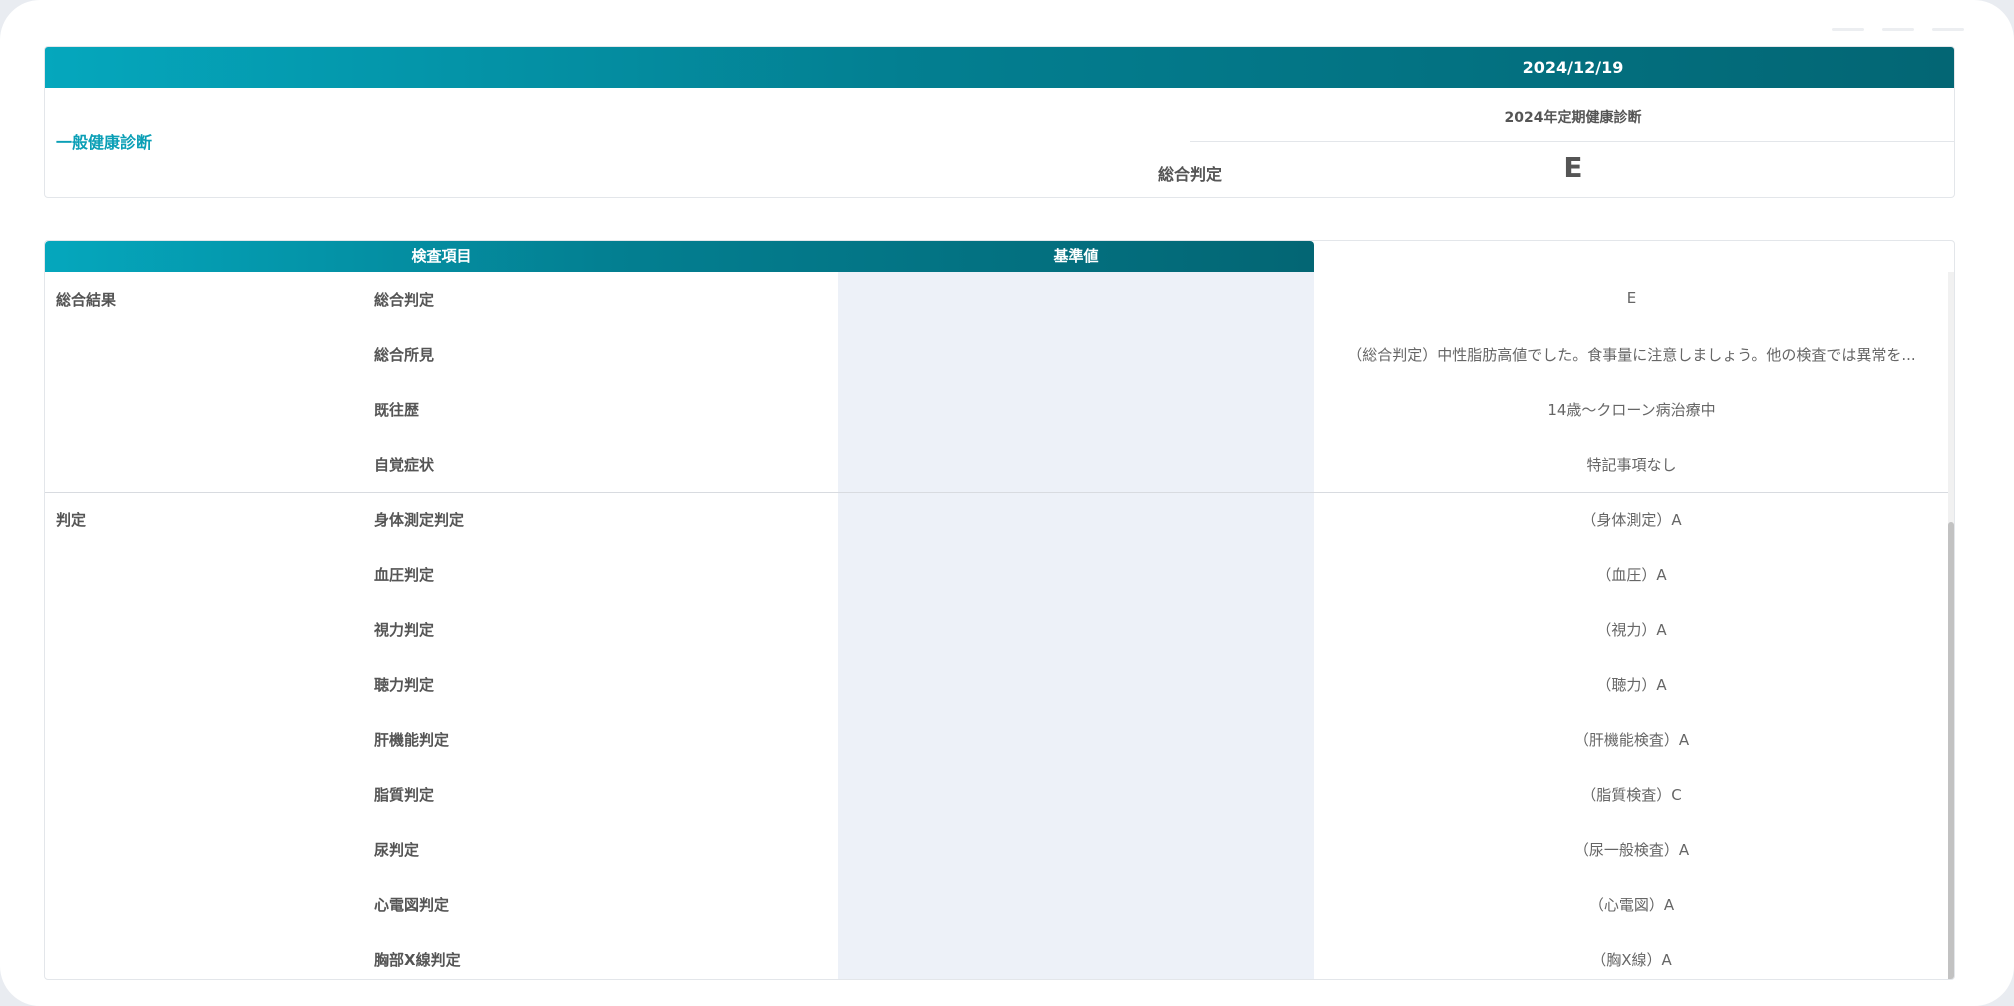 Image resolution: width=2014 pixels, height=1006 pixels. What do you see at coordinates (104, 141) in the screenshot?
I see `exam-category-link: 一般健康診断` at bounding box center [104, 141].